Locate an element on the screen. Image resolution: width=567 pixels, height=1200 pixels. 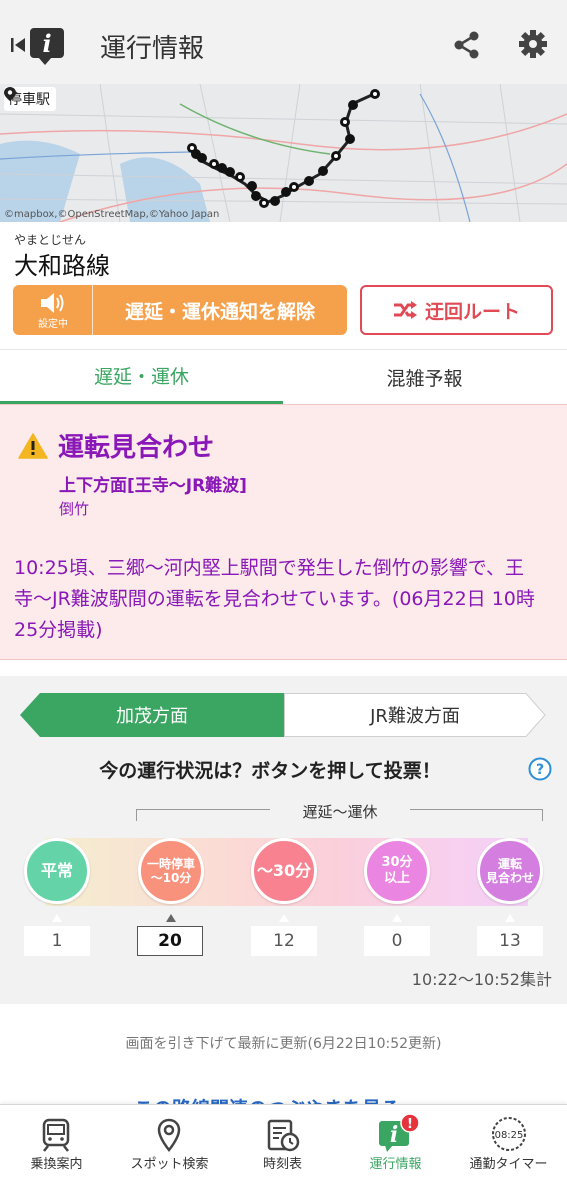
vote-count-under-10min: 20 is located at coordinates (170, 941).